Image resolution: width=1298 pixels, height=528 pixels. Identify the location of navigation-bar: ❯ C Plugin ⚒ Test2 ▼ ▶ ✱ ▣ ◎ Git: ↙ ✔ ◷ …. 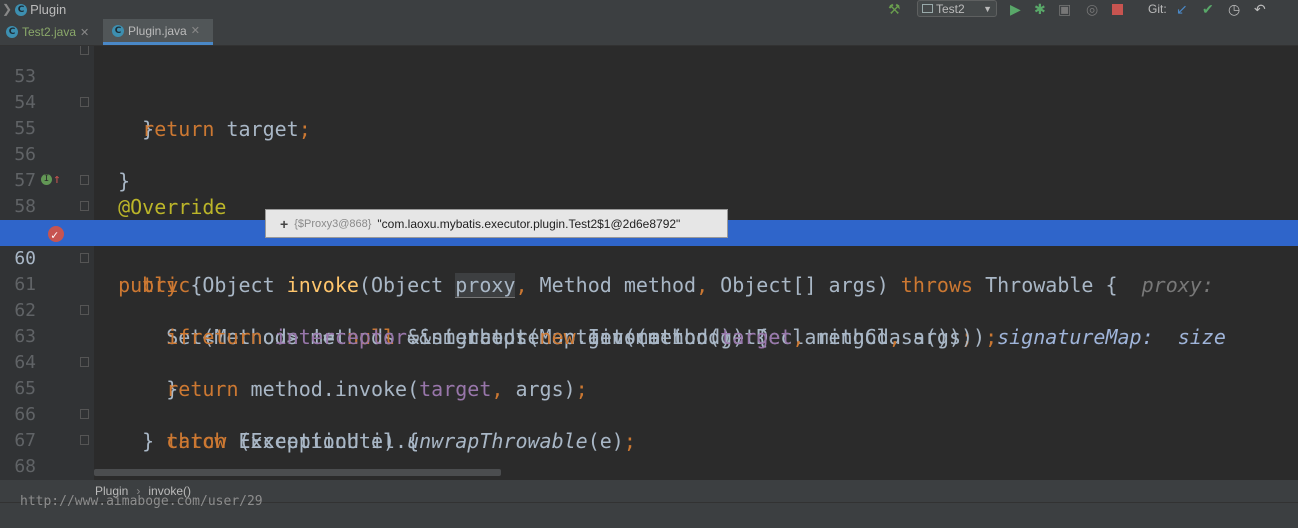
(649, 9).